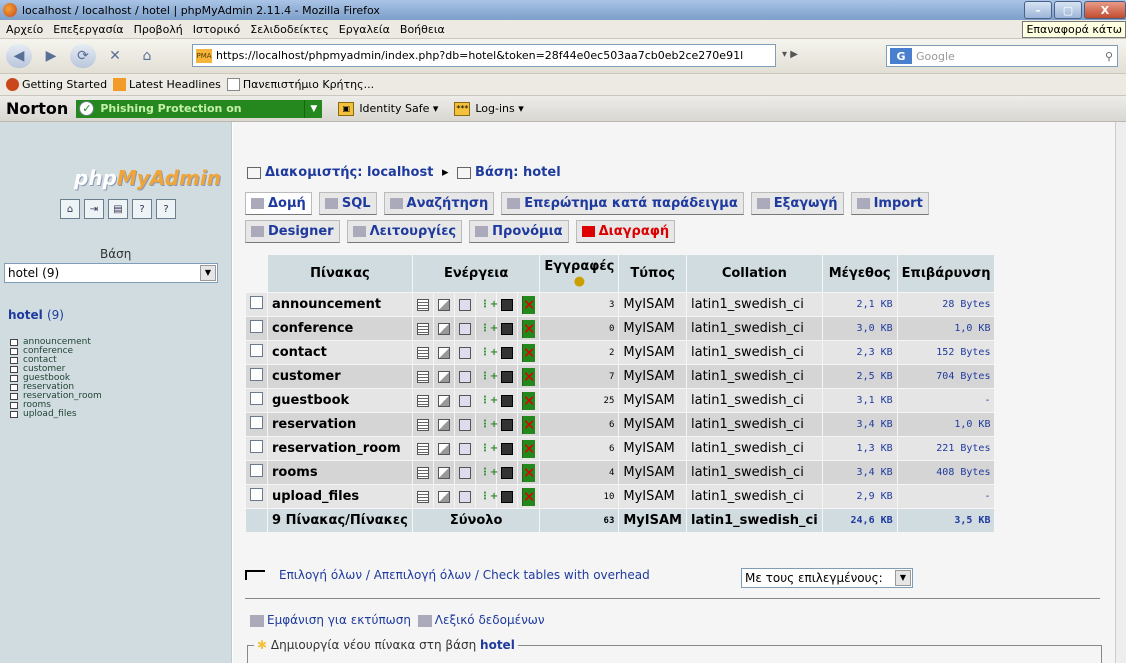 Image resolution: width=1126 pixels, height=663 pixels. I want to click on table-size: 3,1 KB, so click(859, 400).